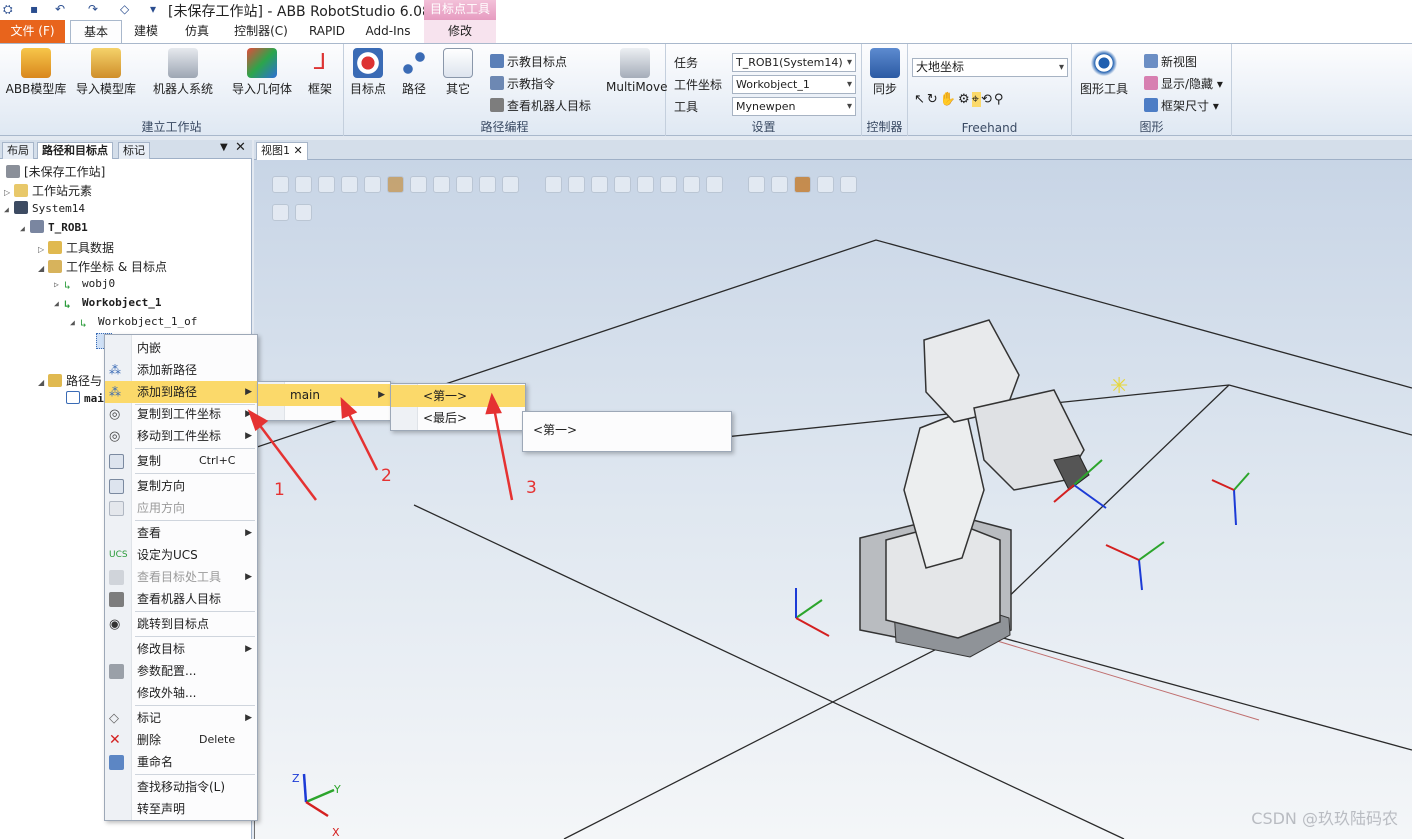 The width and height of the screenshot is (1412, 839). Describe the element at coordinates (413, 89) in the screenshot. I see `path-label: 路径` at that location.